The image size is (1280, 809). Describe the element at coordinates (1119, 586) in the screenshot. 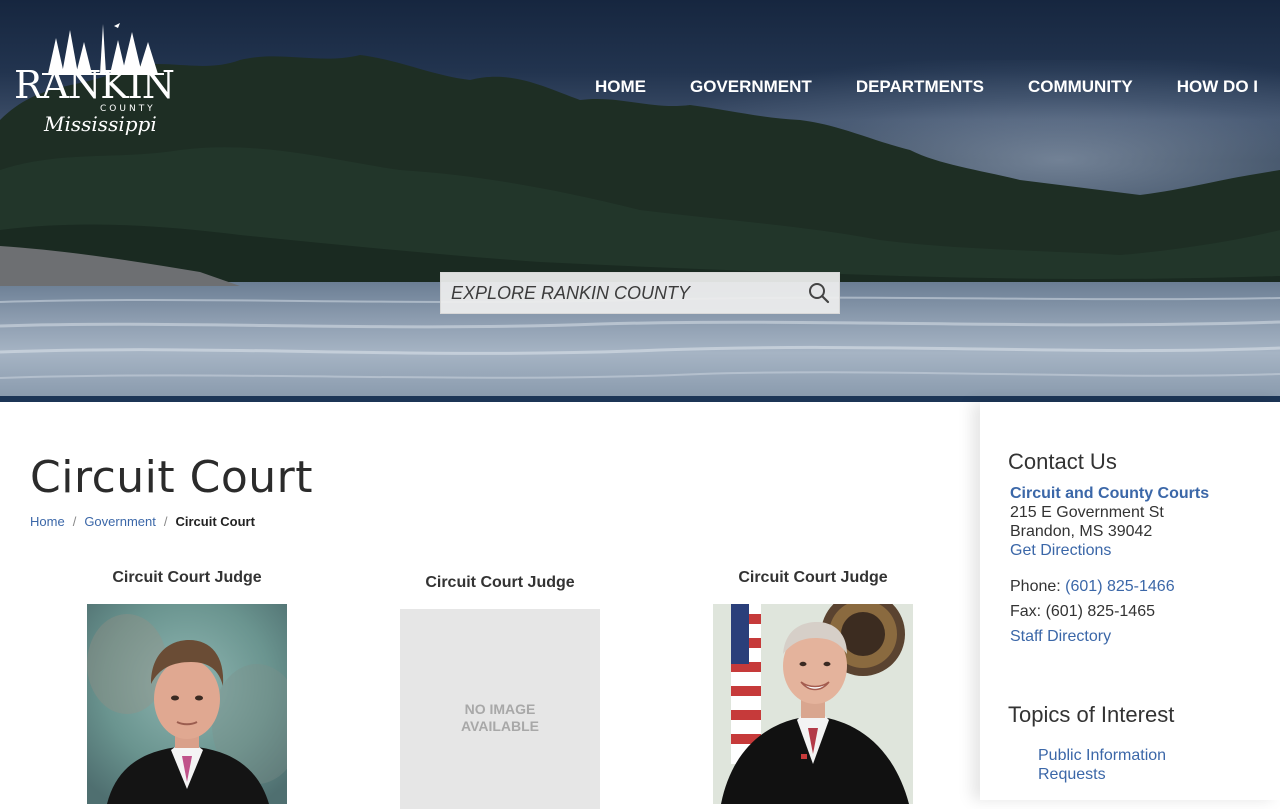

I see `phone-link: (601) 825-1466` at that location.